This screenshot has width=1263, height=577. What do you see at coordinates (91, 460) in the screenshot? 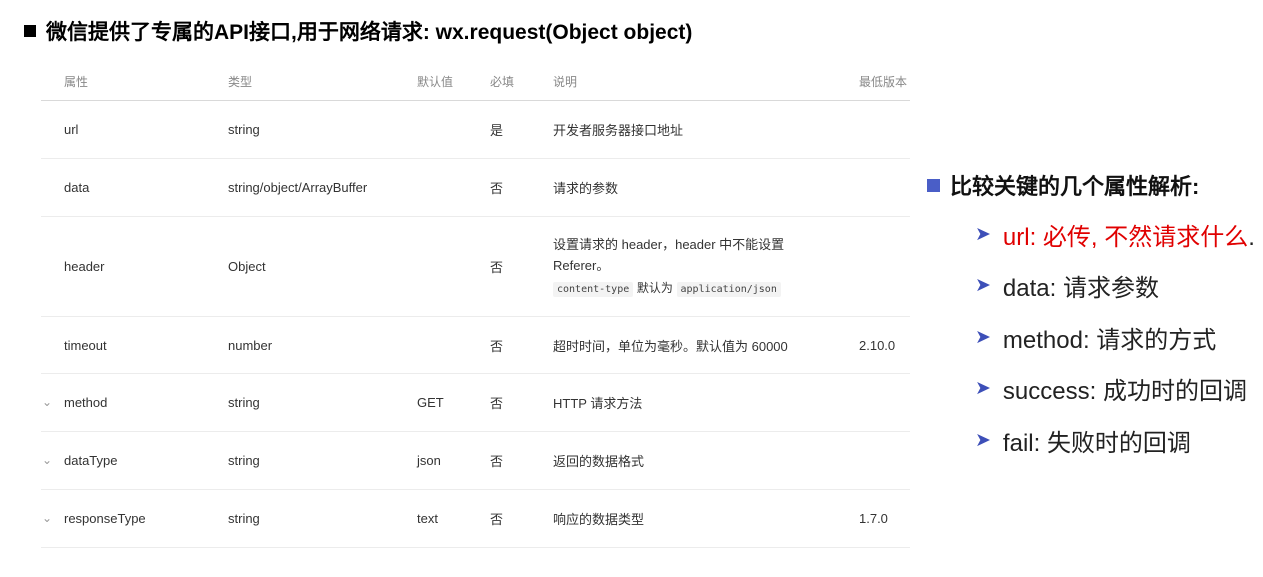
I see `cell-name: dataType` at bounding box center [91, 460].